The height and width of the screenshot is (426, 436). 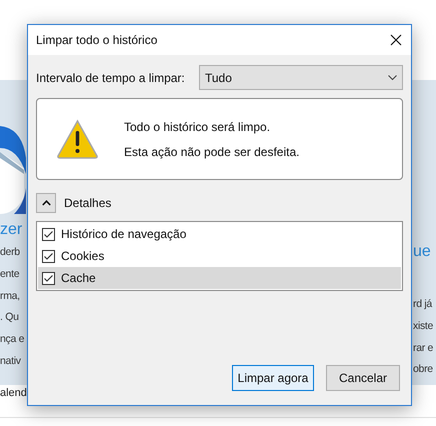 I want to click on details-toggle-button, so click(x=46, y=203).